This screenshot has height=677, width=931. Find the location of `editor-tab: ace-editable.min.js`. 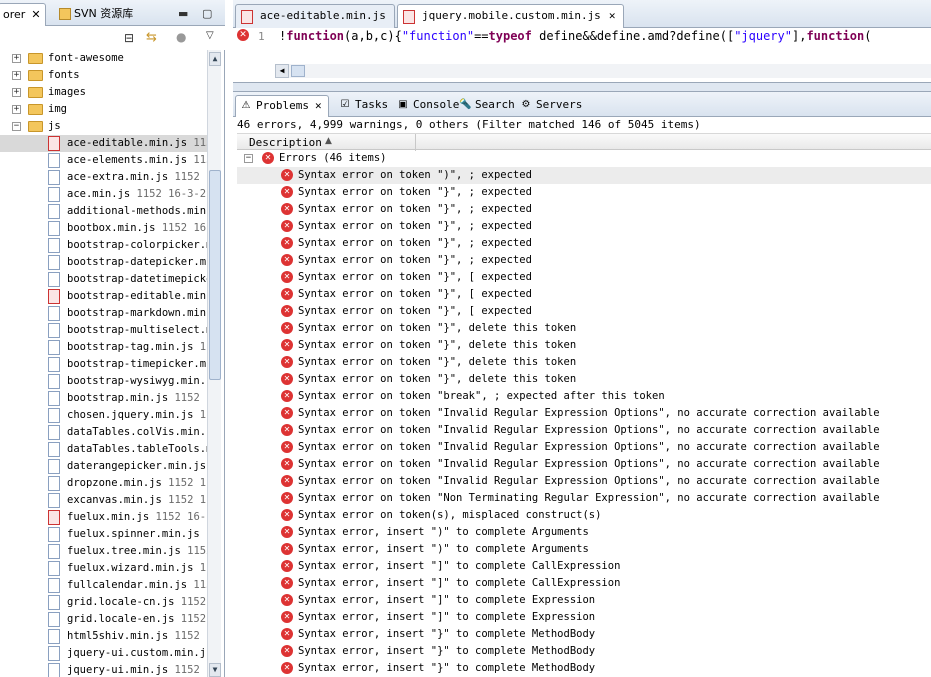

editor-tab: ace-editable.min.js is located at coordinates (315, 16).